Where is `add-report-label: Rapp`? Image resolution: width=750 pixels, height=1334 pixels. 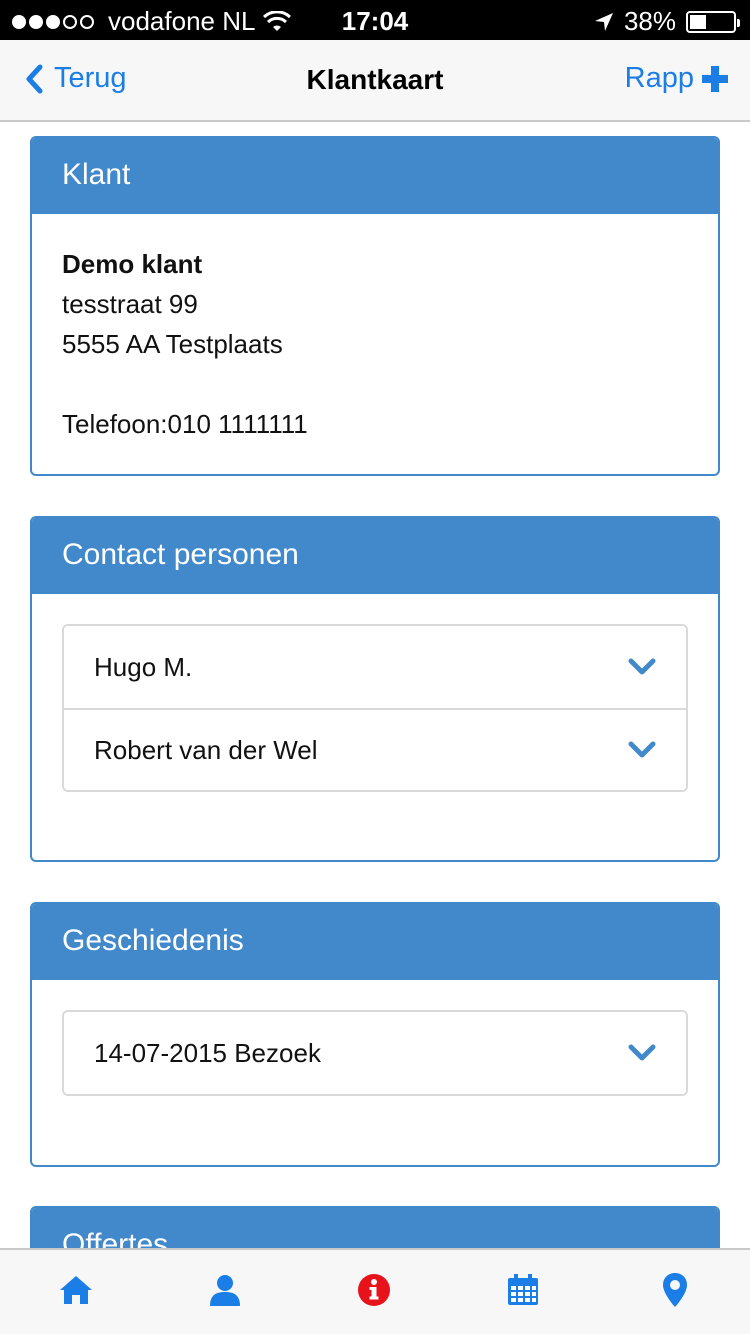 add-report-label: Rapp is located at coordinates (659, 78).